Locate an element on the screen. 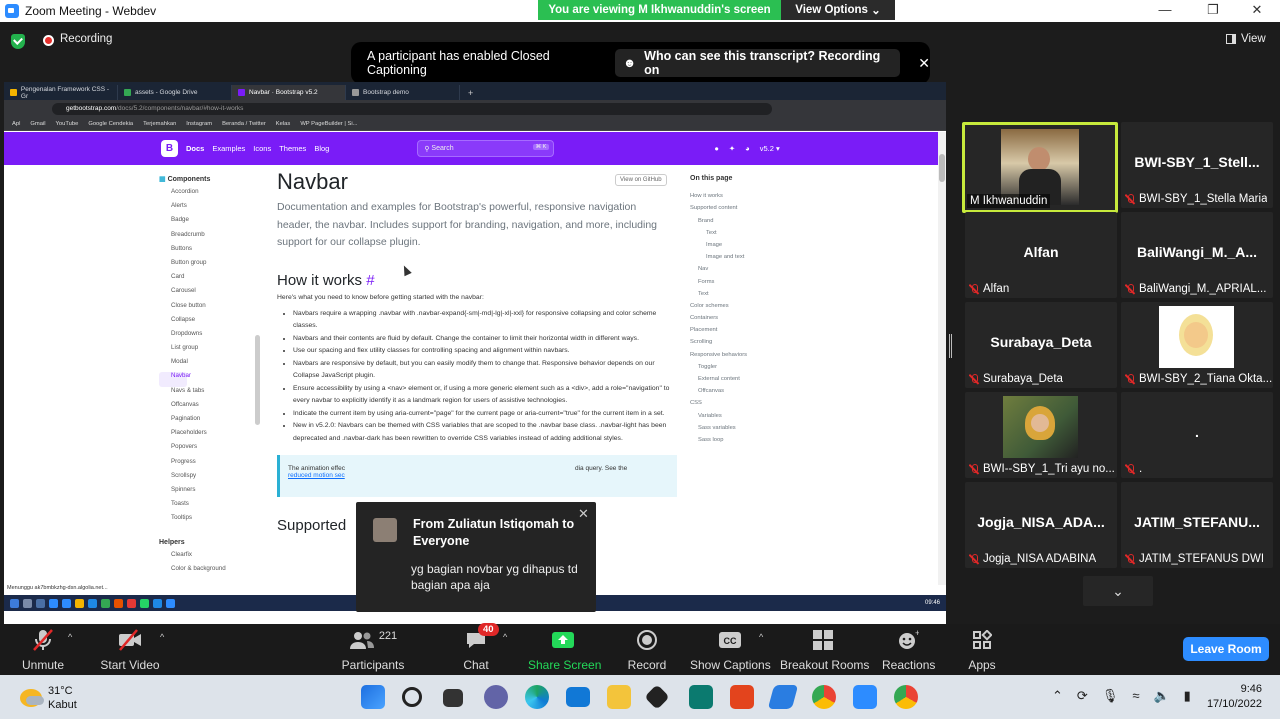  chrome-icon is located at coordinates (906, 697).